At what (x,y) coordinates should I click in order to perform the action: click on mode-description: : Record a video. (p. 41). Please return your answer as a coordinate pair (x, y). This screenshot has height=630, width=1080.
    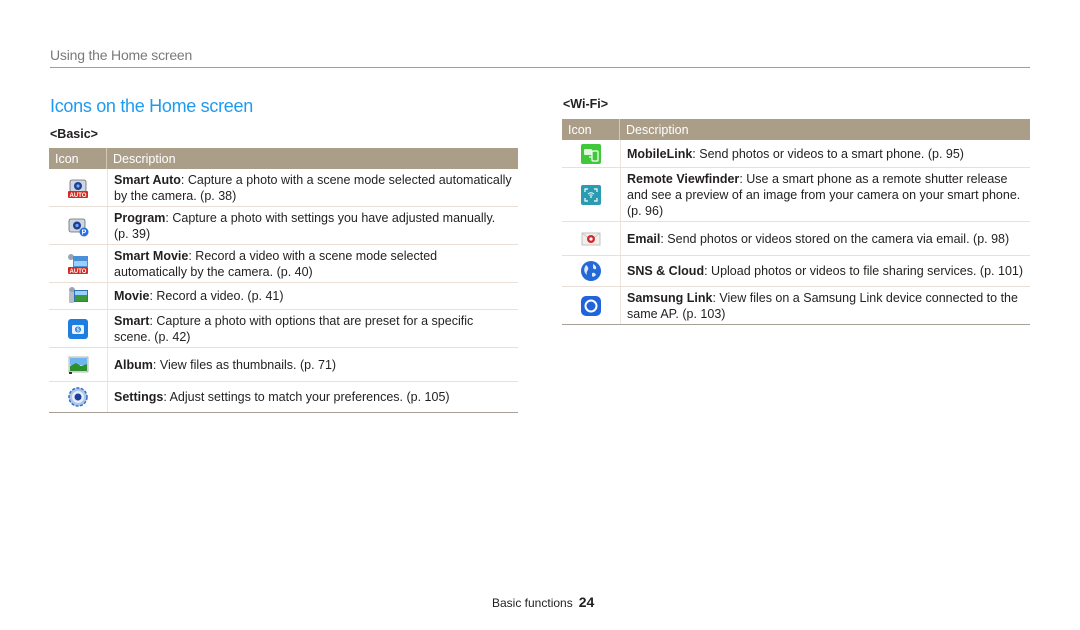
    Looking at the image, I should click on (216, 296).